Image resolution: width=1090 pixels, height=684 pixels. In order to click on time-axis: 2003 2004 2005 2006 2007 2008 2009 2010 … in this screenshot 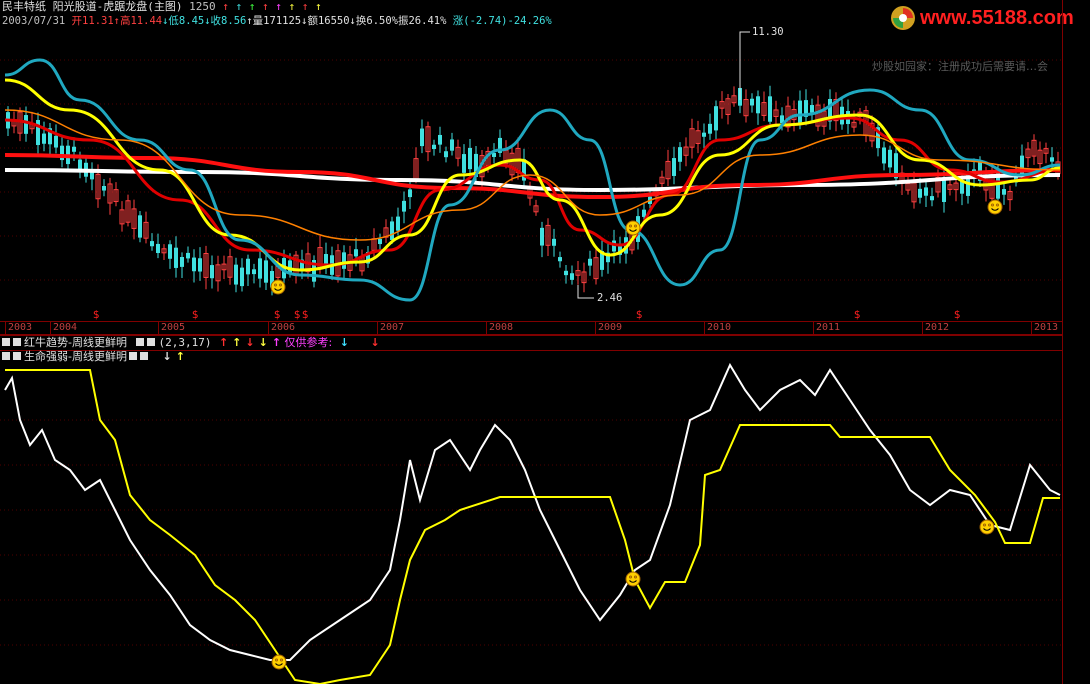, I will do `click(531, 328)`.